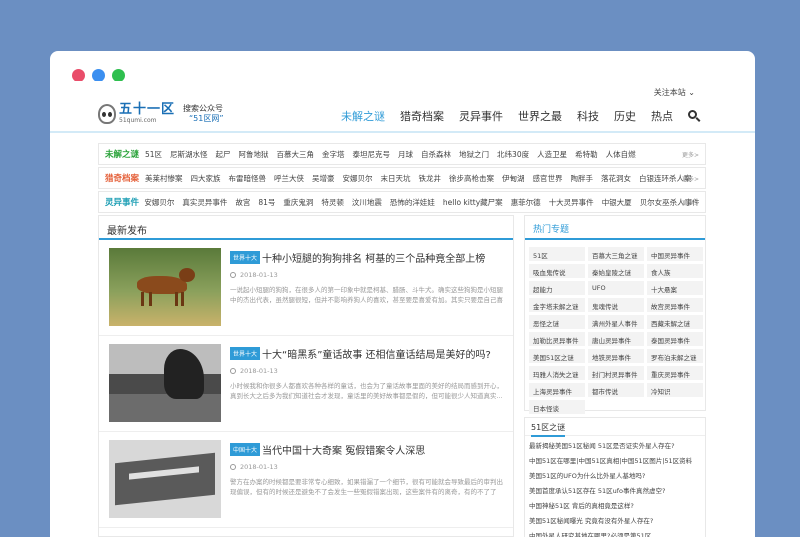 Image resolution: width=800 pixels, height=537 pixels. Describe the element at coordinates (692, 114) in the screenshot. I see `search-icon` at that location.